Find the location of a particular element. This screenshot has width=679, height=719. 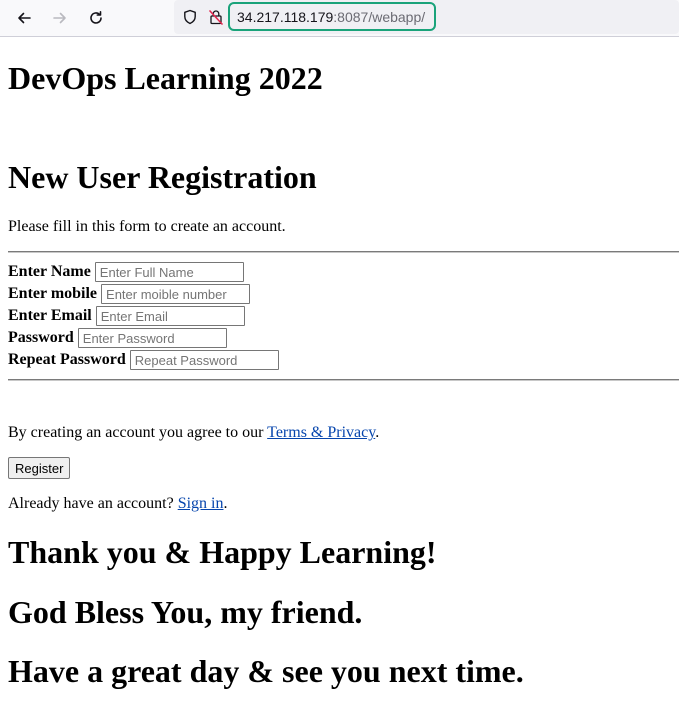

url-field: 34.217.118.179:8087/webapp/ is located at coordinates (332, 16).